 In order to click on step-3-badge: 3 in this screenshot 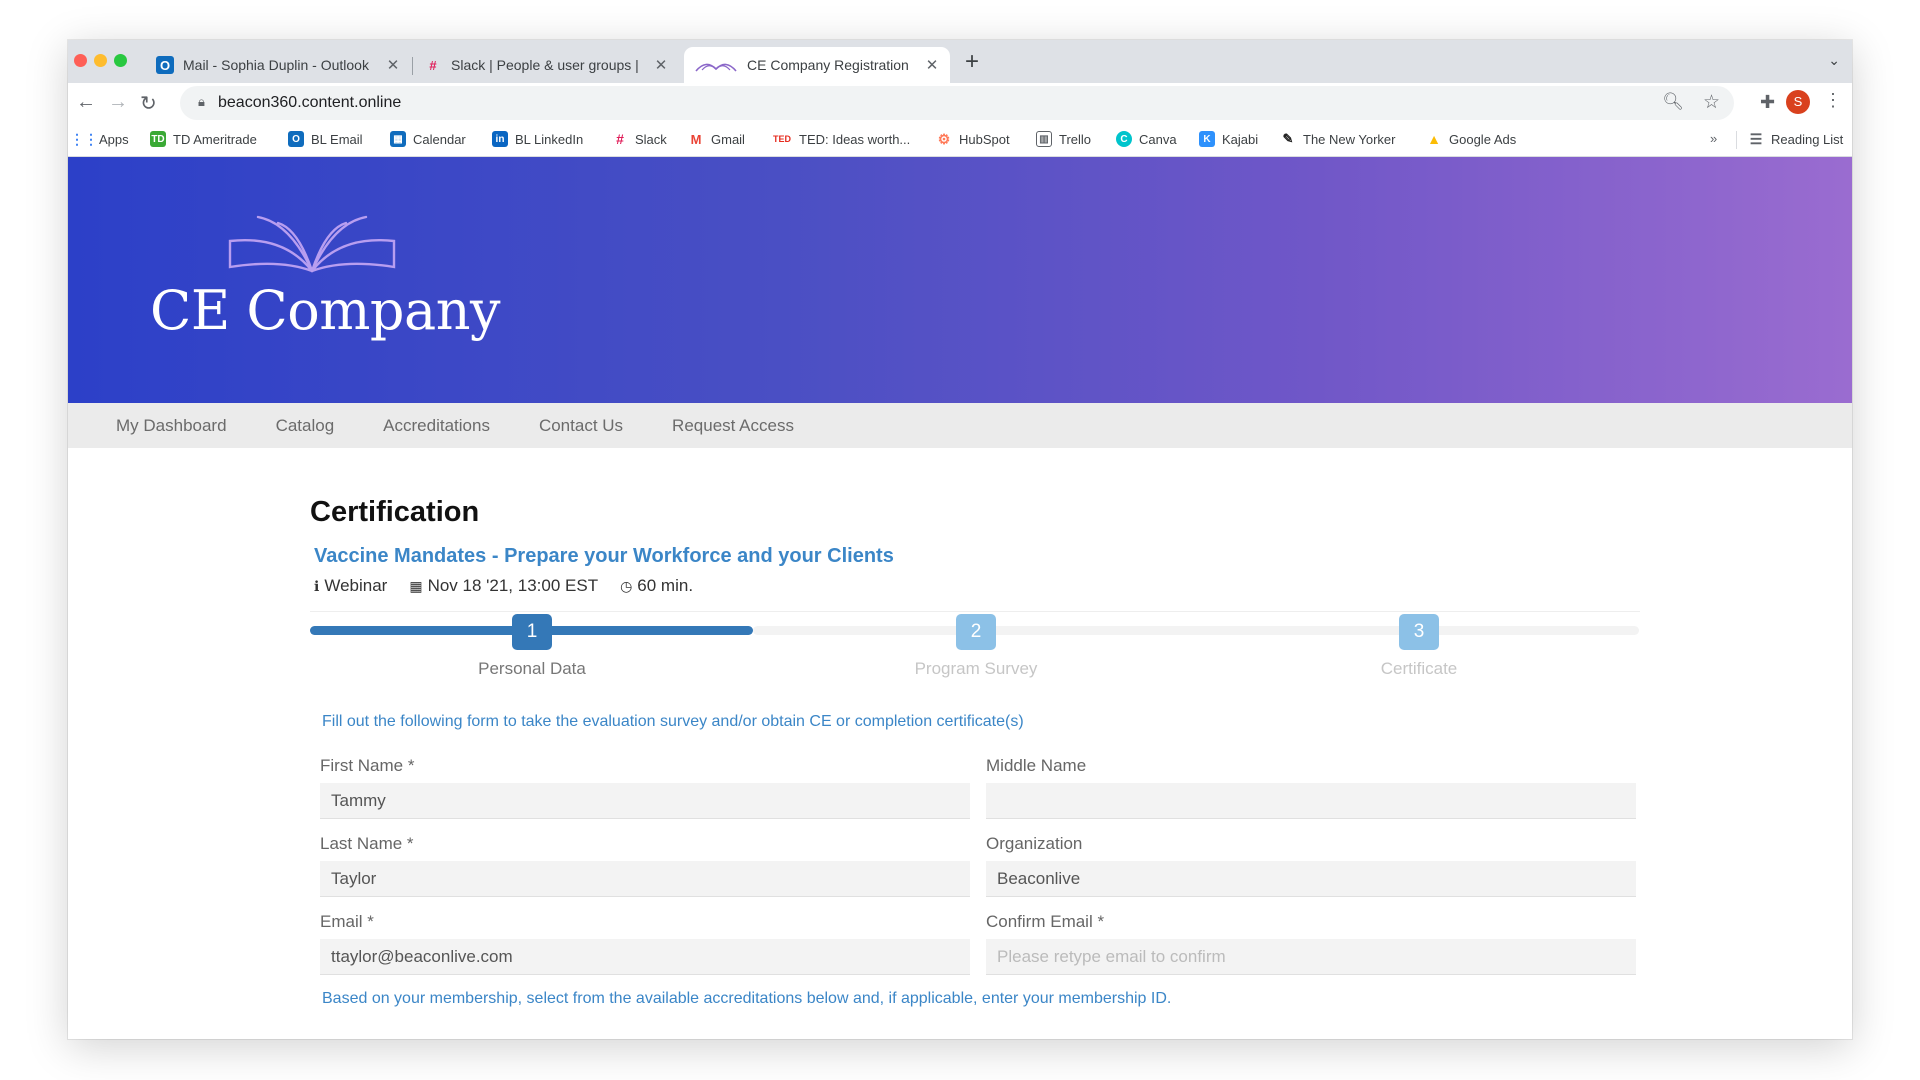, I will do `click(1419, 632)`.